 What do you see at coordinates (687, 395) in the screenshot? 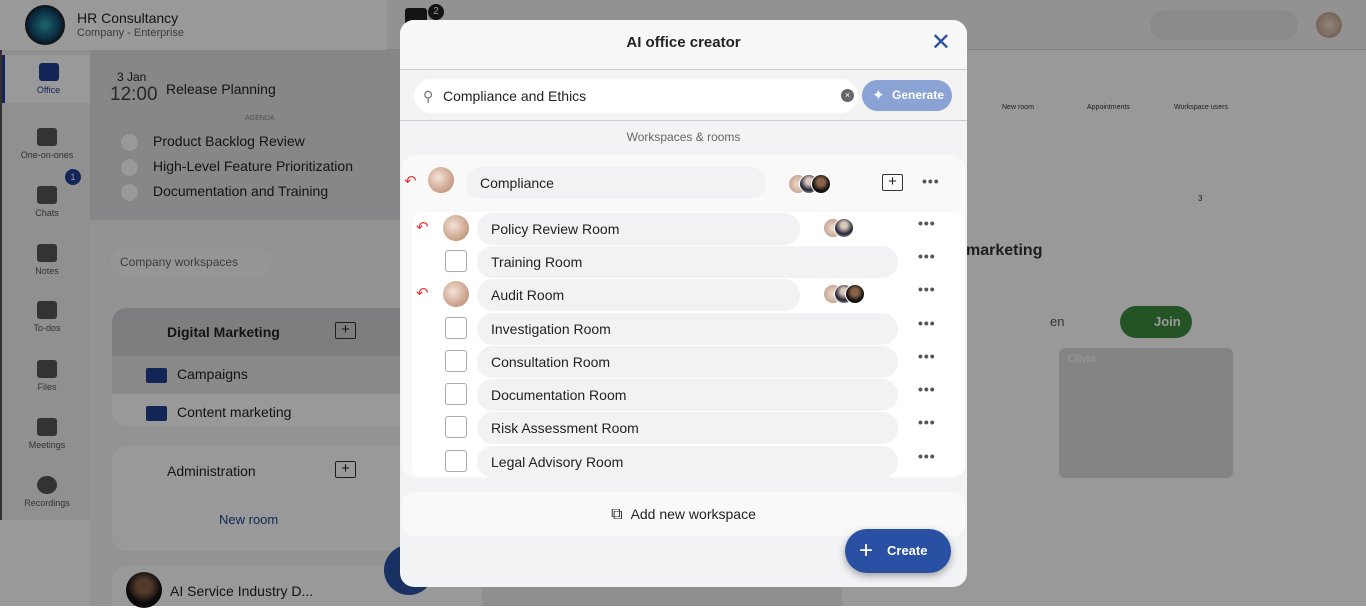
I see `room-name-input: Documentation Room` at bounding box center [687, 395].